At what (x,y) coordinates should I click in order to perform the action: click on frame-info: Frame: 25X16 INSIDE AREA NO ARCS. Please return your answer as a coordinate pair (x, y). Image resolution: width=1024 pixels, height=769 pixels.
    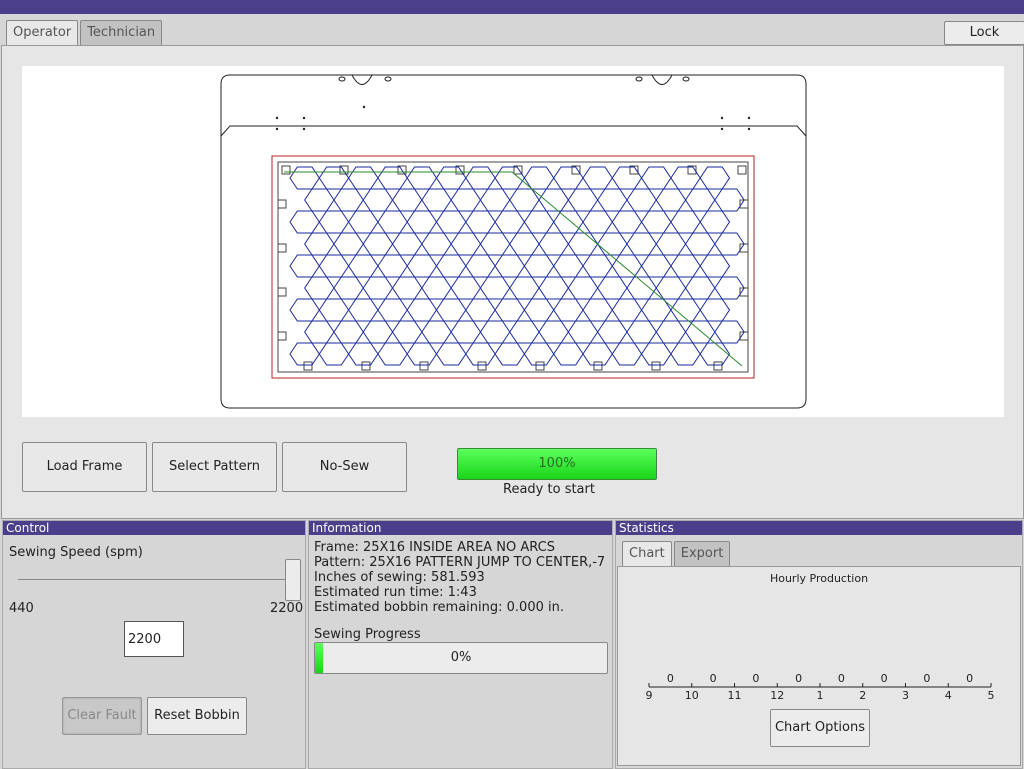
    Looking at the image, I should click on (435, 547).